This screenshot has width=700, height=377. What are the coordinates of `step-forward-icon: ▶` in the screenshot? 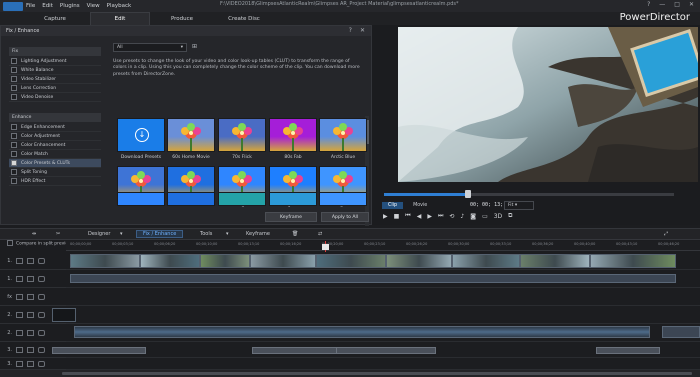 It's located at (429, 216).